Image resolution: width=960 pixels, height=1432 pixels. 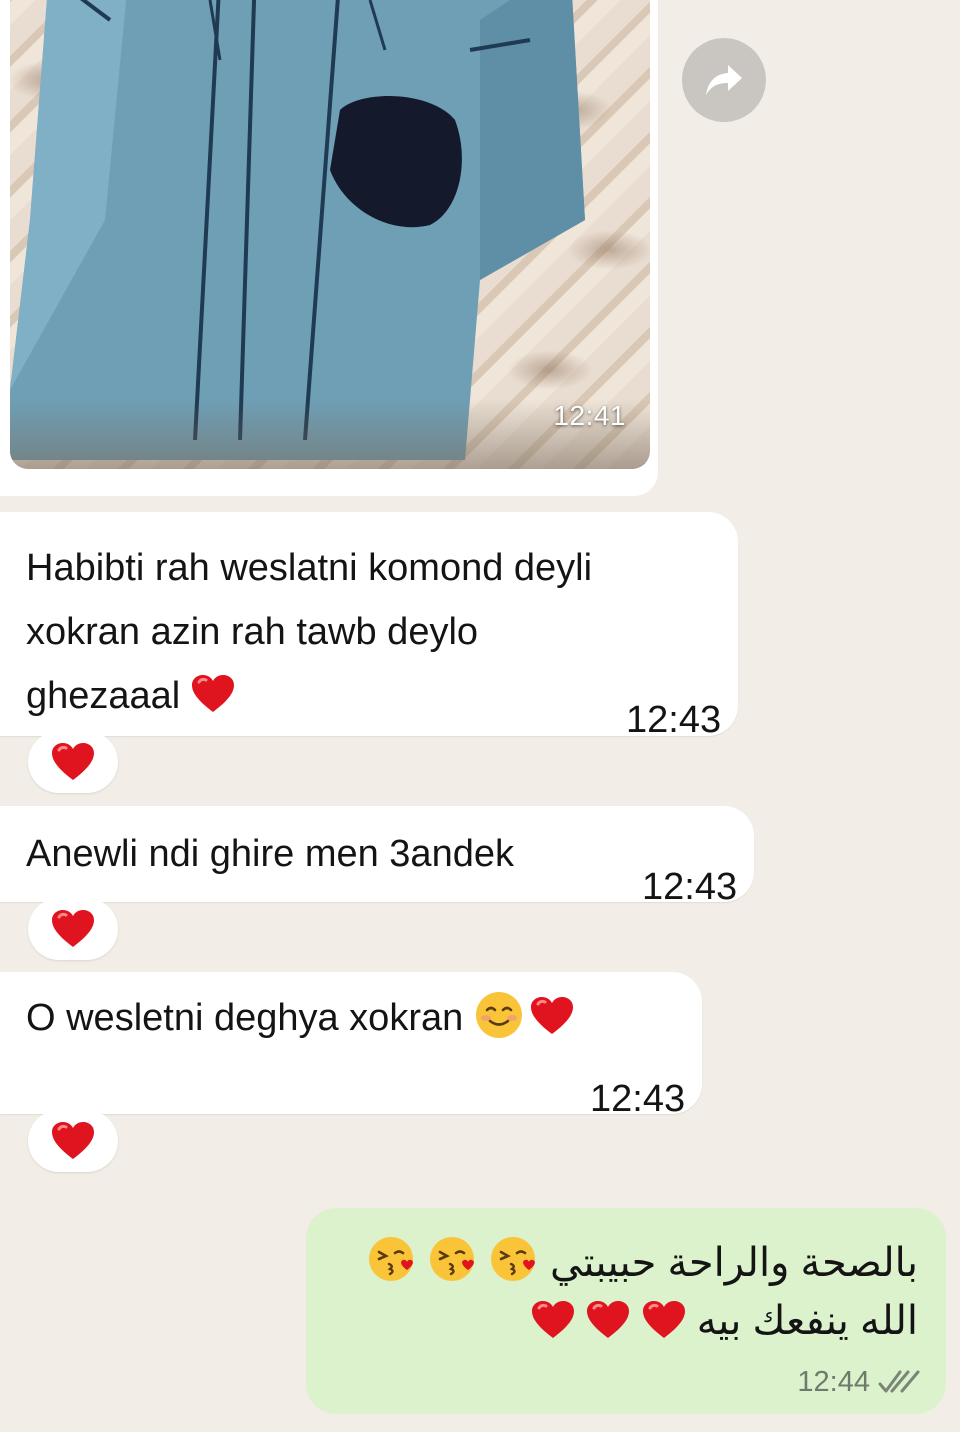 I want to click on message-timestamp: 12:44, so click(x=833, y=1382).